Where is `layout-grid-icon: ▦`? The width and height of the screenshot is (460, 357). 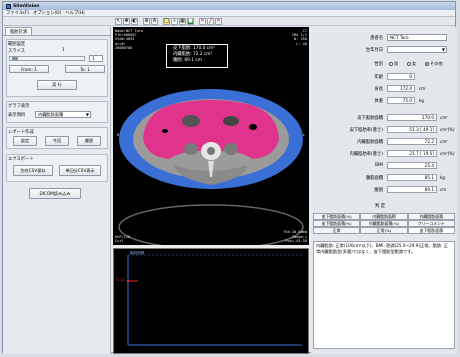 layout-grid-icon: ▦ is located at coordinates (182, 21).